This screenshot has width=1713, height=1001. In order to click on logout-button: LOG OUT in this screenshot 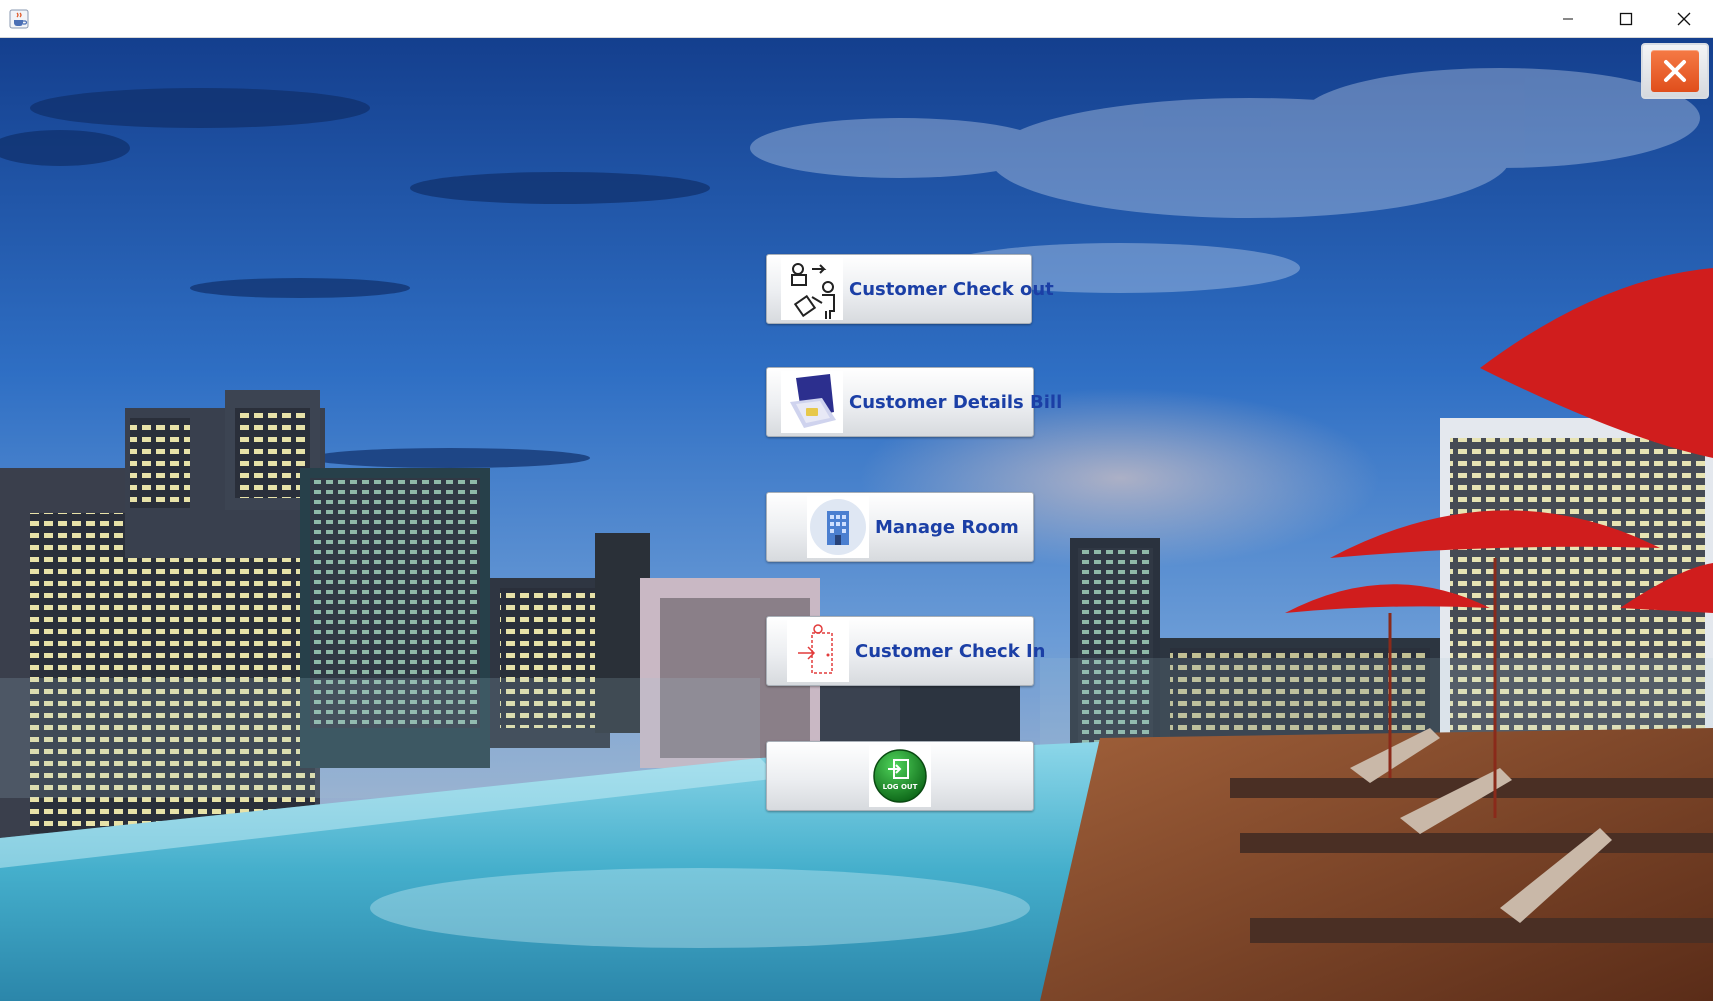, I will do `click(900, 776)`.